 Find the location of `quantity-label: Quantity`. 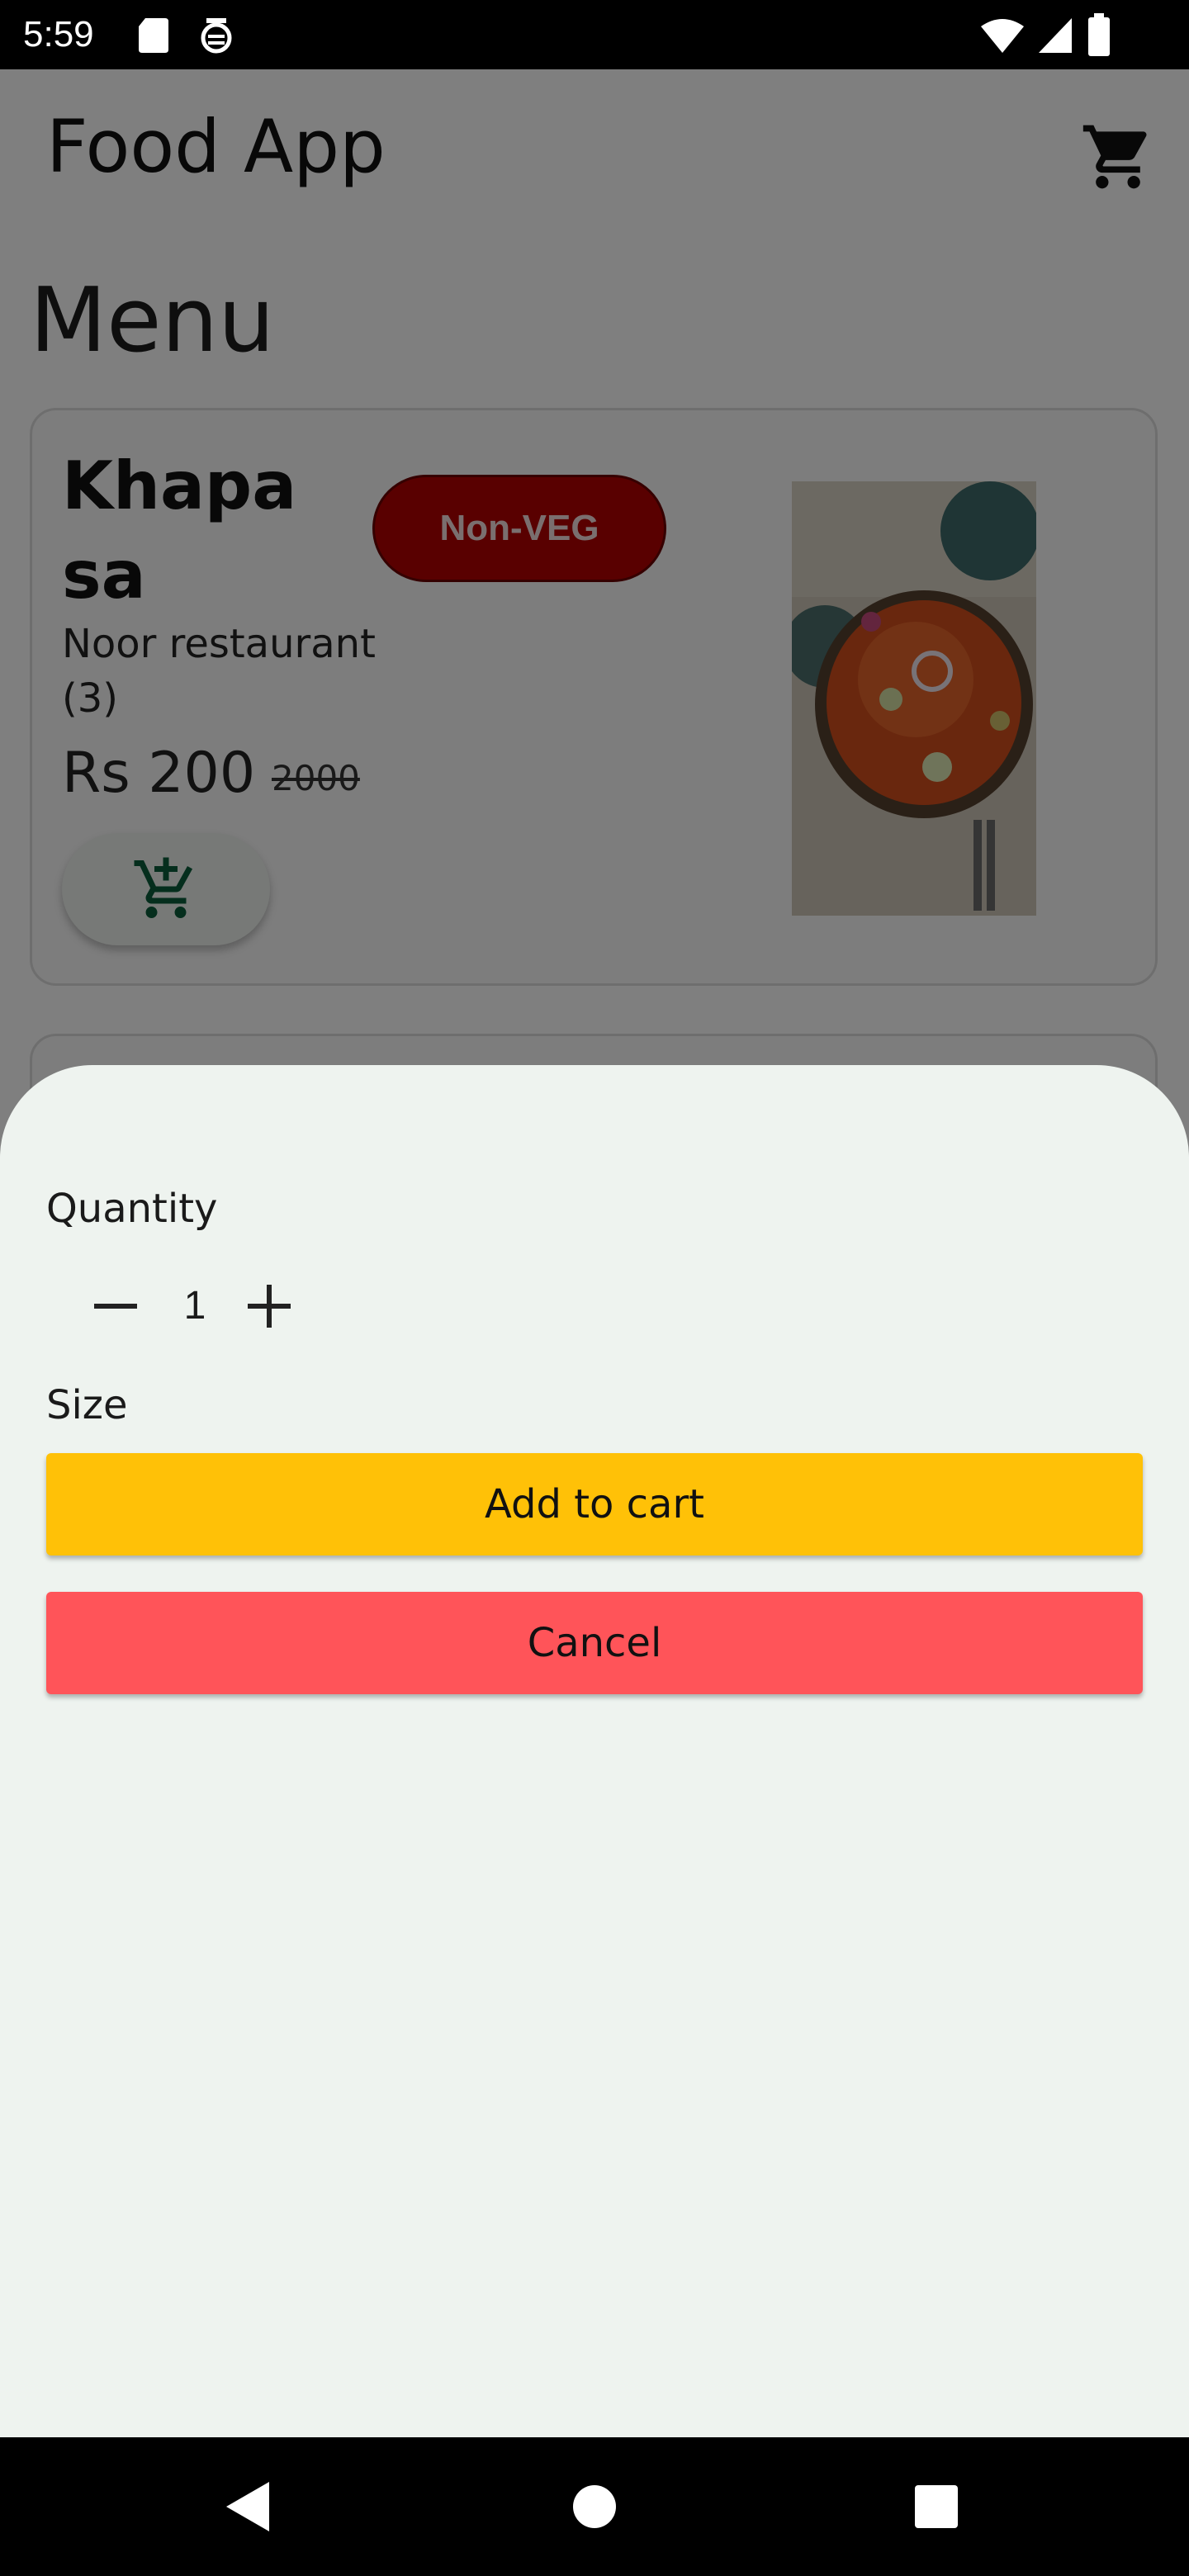

quantity-label: Quantity is located at coordinates (132, 1209).